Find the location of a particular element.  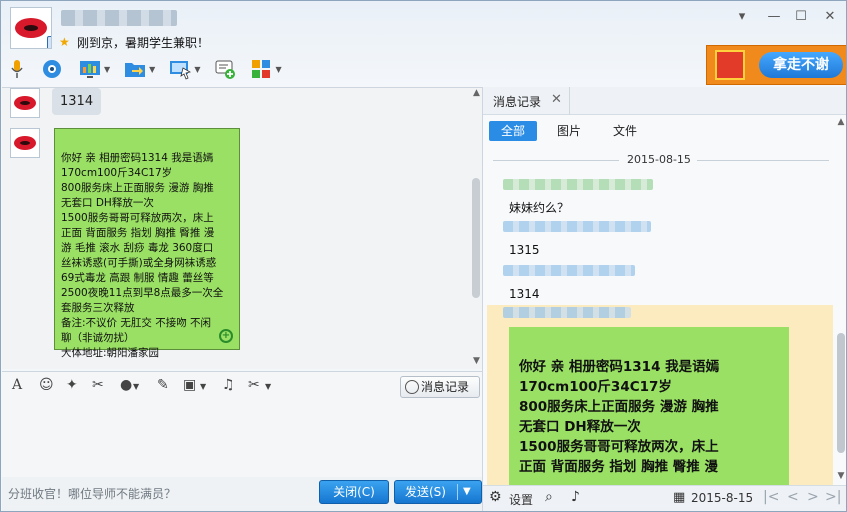

filter-all: 全部 is located at coordinates (513, 131).